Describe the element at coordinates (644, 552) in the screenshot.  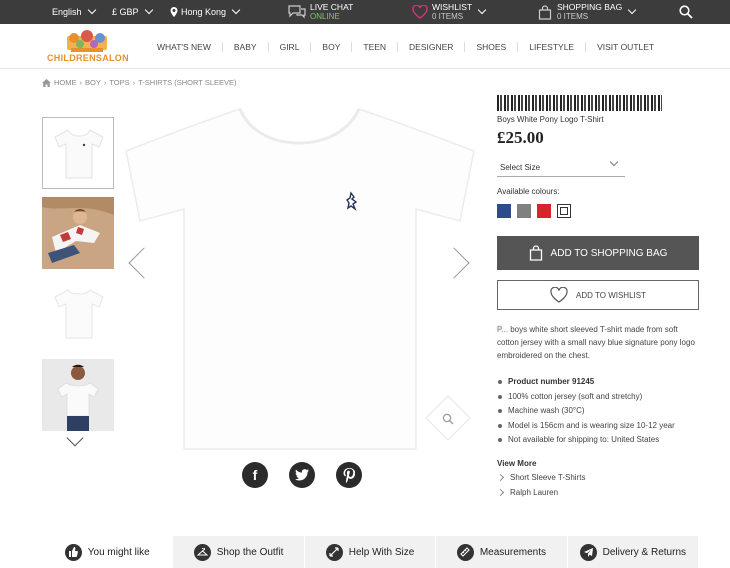
I see `tab-label: Delivery & Returns` at that location.